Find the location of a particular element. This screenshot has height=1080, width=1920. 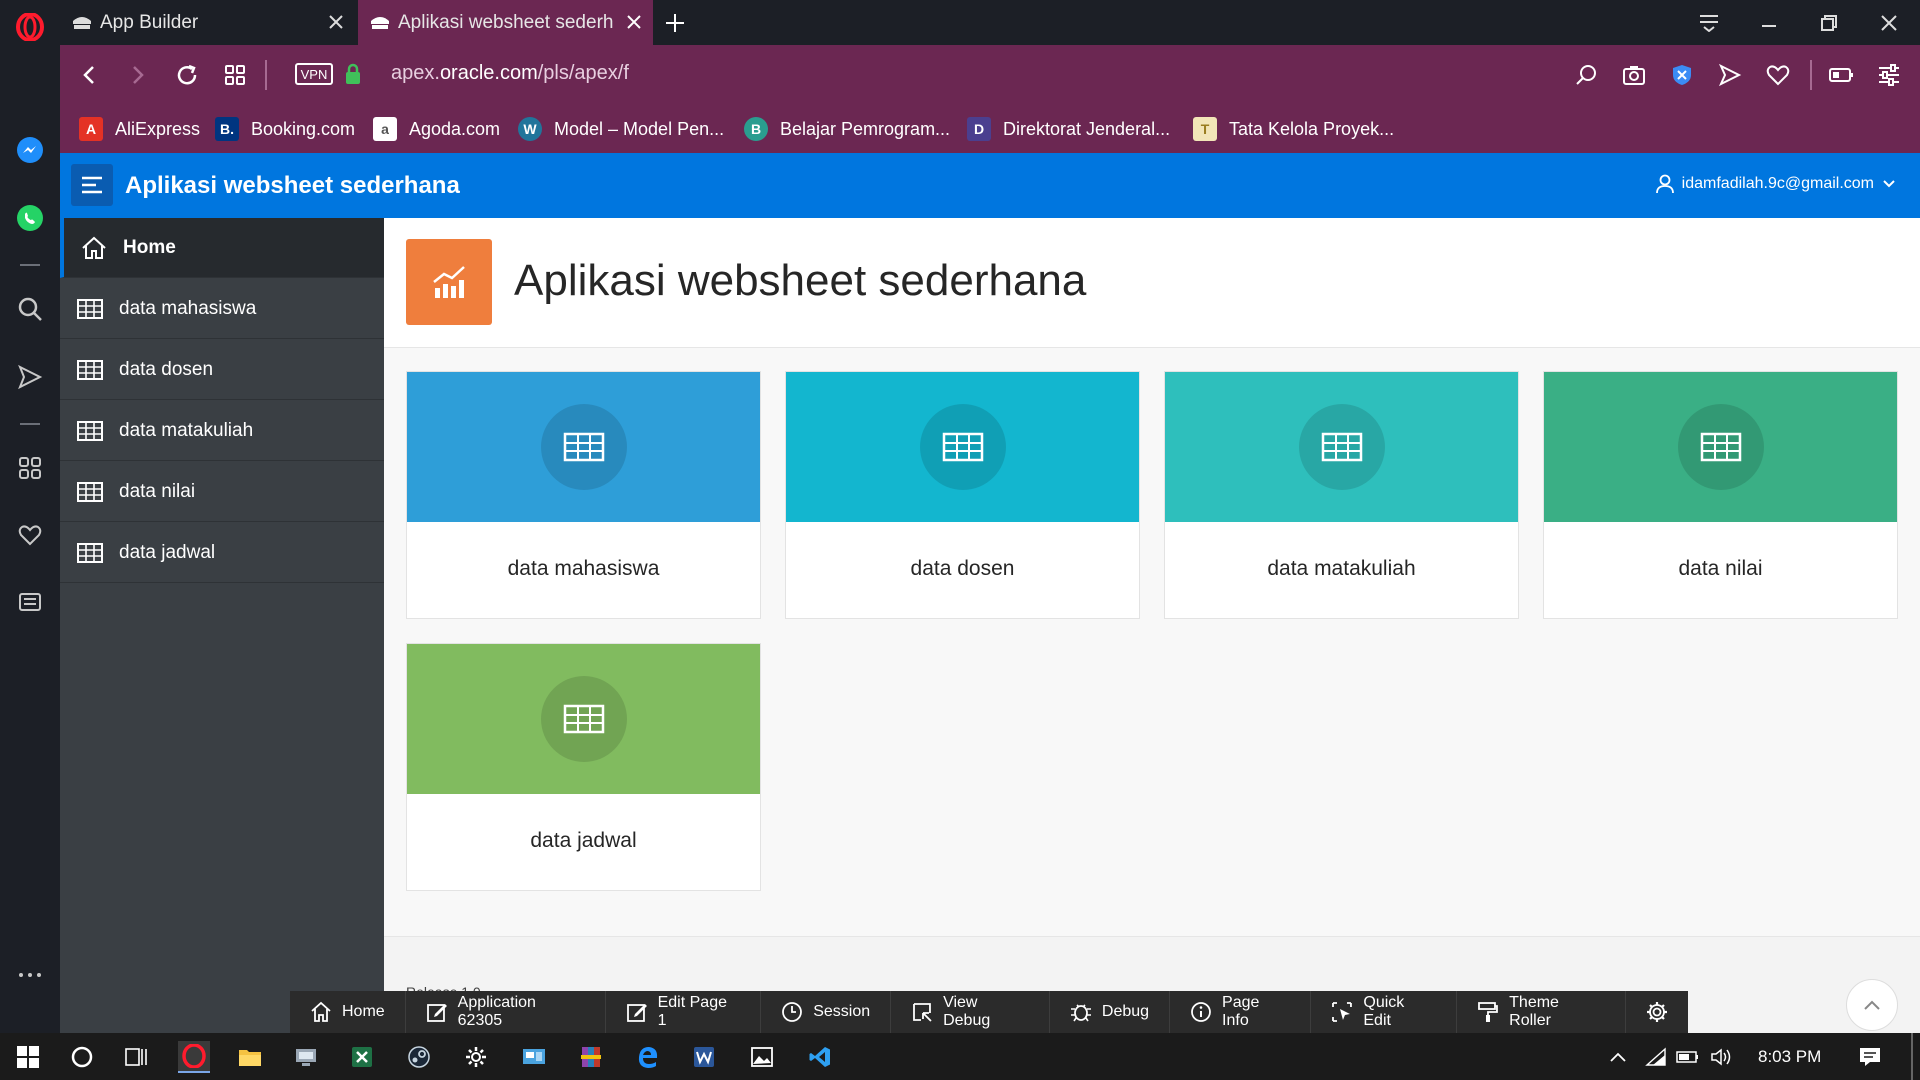

gear-icon is located at coordinates (1657, 1012).